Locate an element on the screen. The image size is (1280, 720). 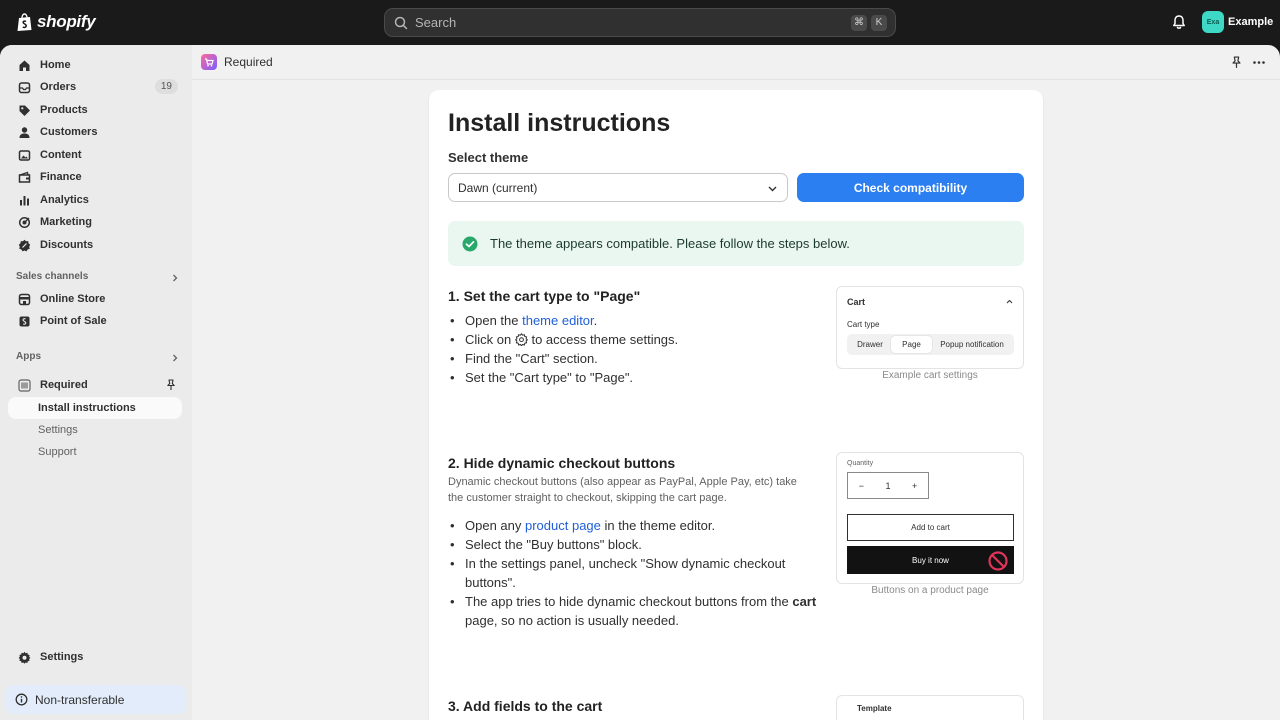
option-page: Page is located at coordinates (911, 344).